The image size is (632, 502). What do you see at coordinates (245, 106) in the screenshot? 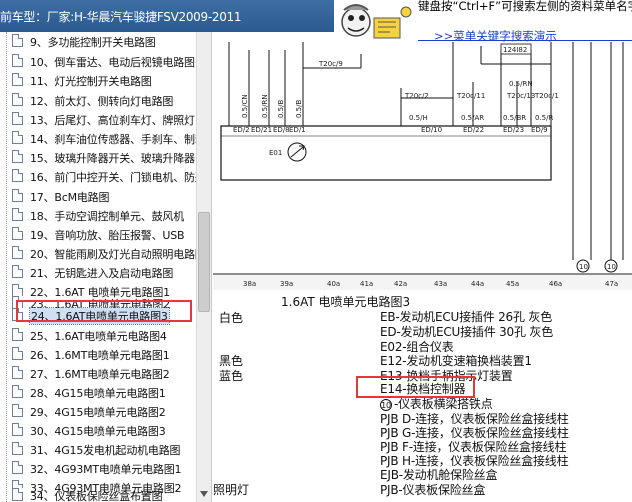
I see `wire-label: 0.5/CN` at bounding box center [245, 106].